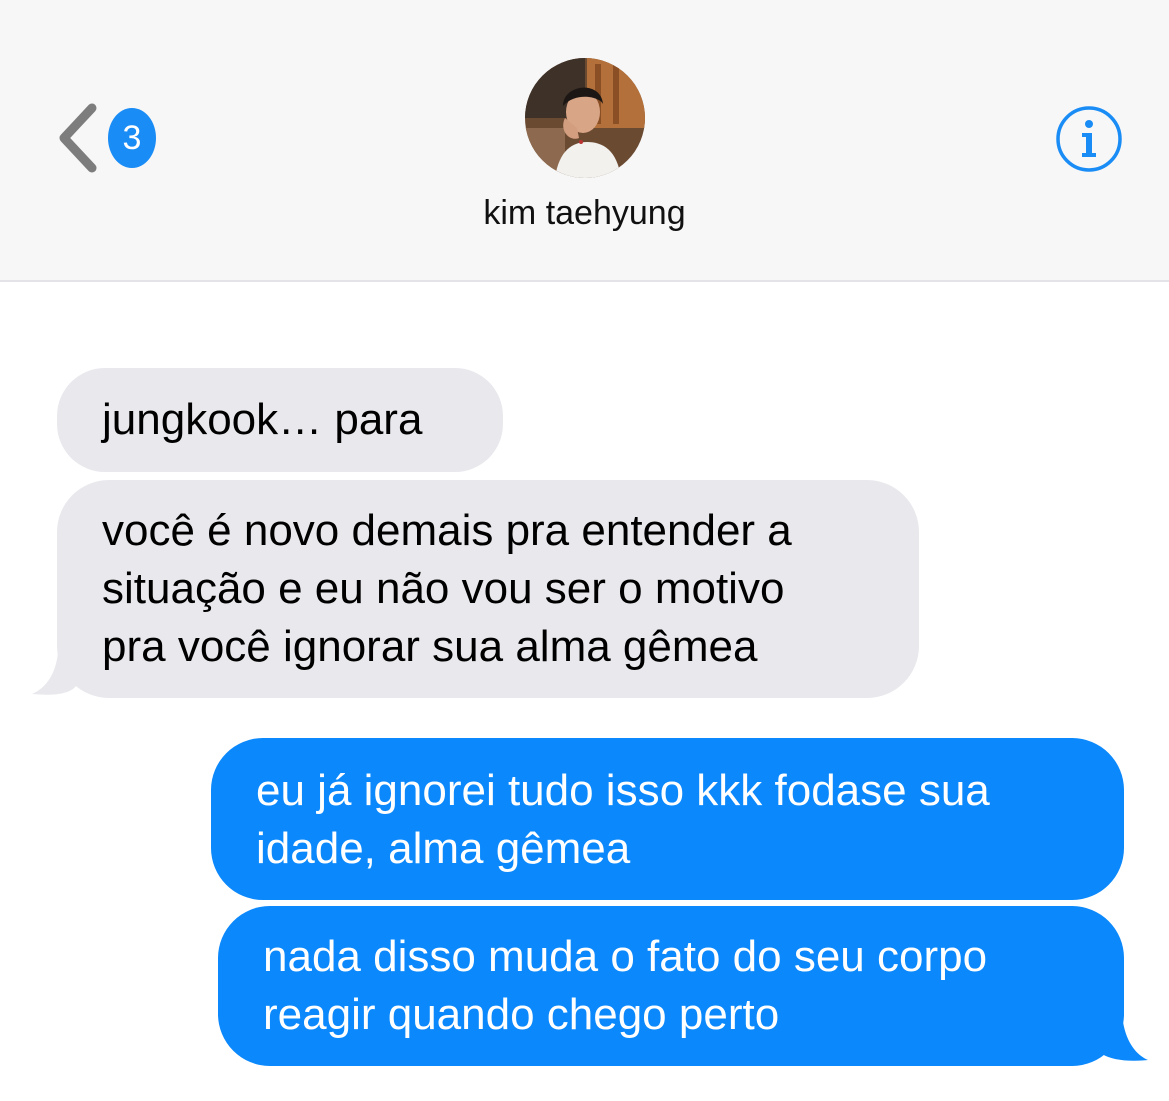  What do you see at coordinates (1125, 1037) in the screenshot?
I see `sent-bubble-tail` at bounding box center [1125, 1037].